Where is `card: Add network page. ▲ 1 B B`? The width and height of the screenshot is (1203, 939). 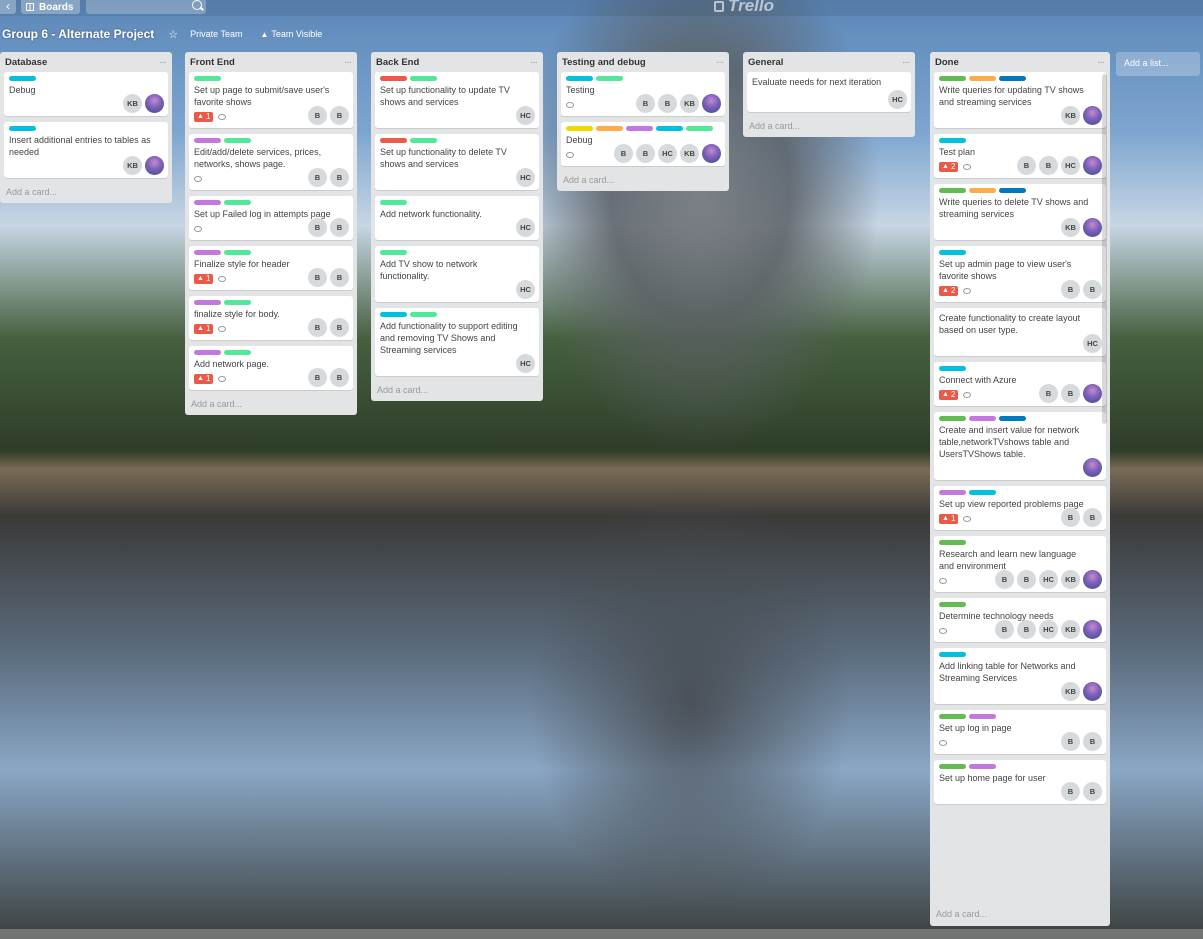
card: Add network page. ▲ 1 B B is located at coordinates (271, 368).